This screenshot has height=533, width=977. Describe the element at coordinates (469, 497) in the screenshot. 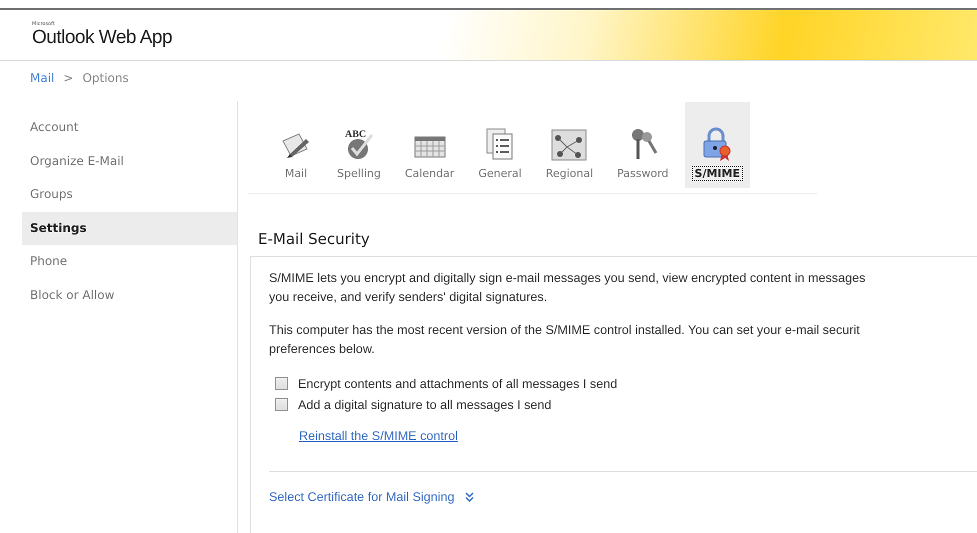

I see `chevron-icon` at that location.